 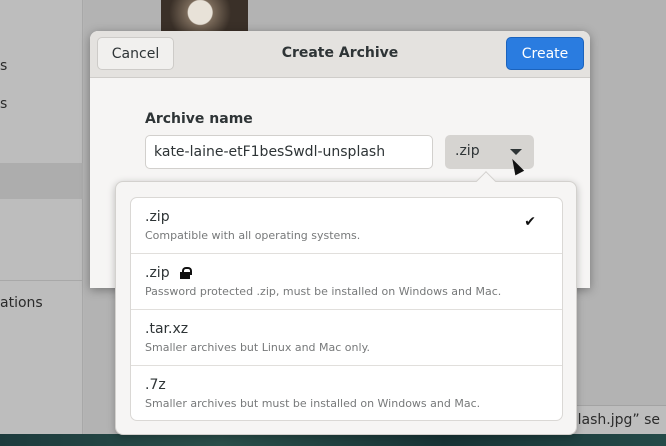 What do you see at coordinates (41, 280) in the screenshot?
I see `sidebar-divider` at bounding box center [41, 280].